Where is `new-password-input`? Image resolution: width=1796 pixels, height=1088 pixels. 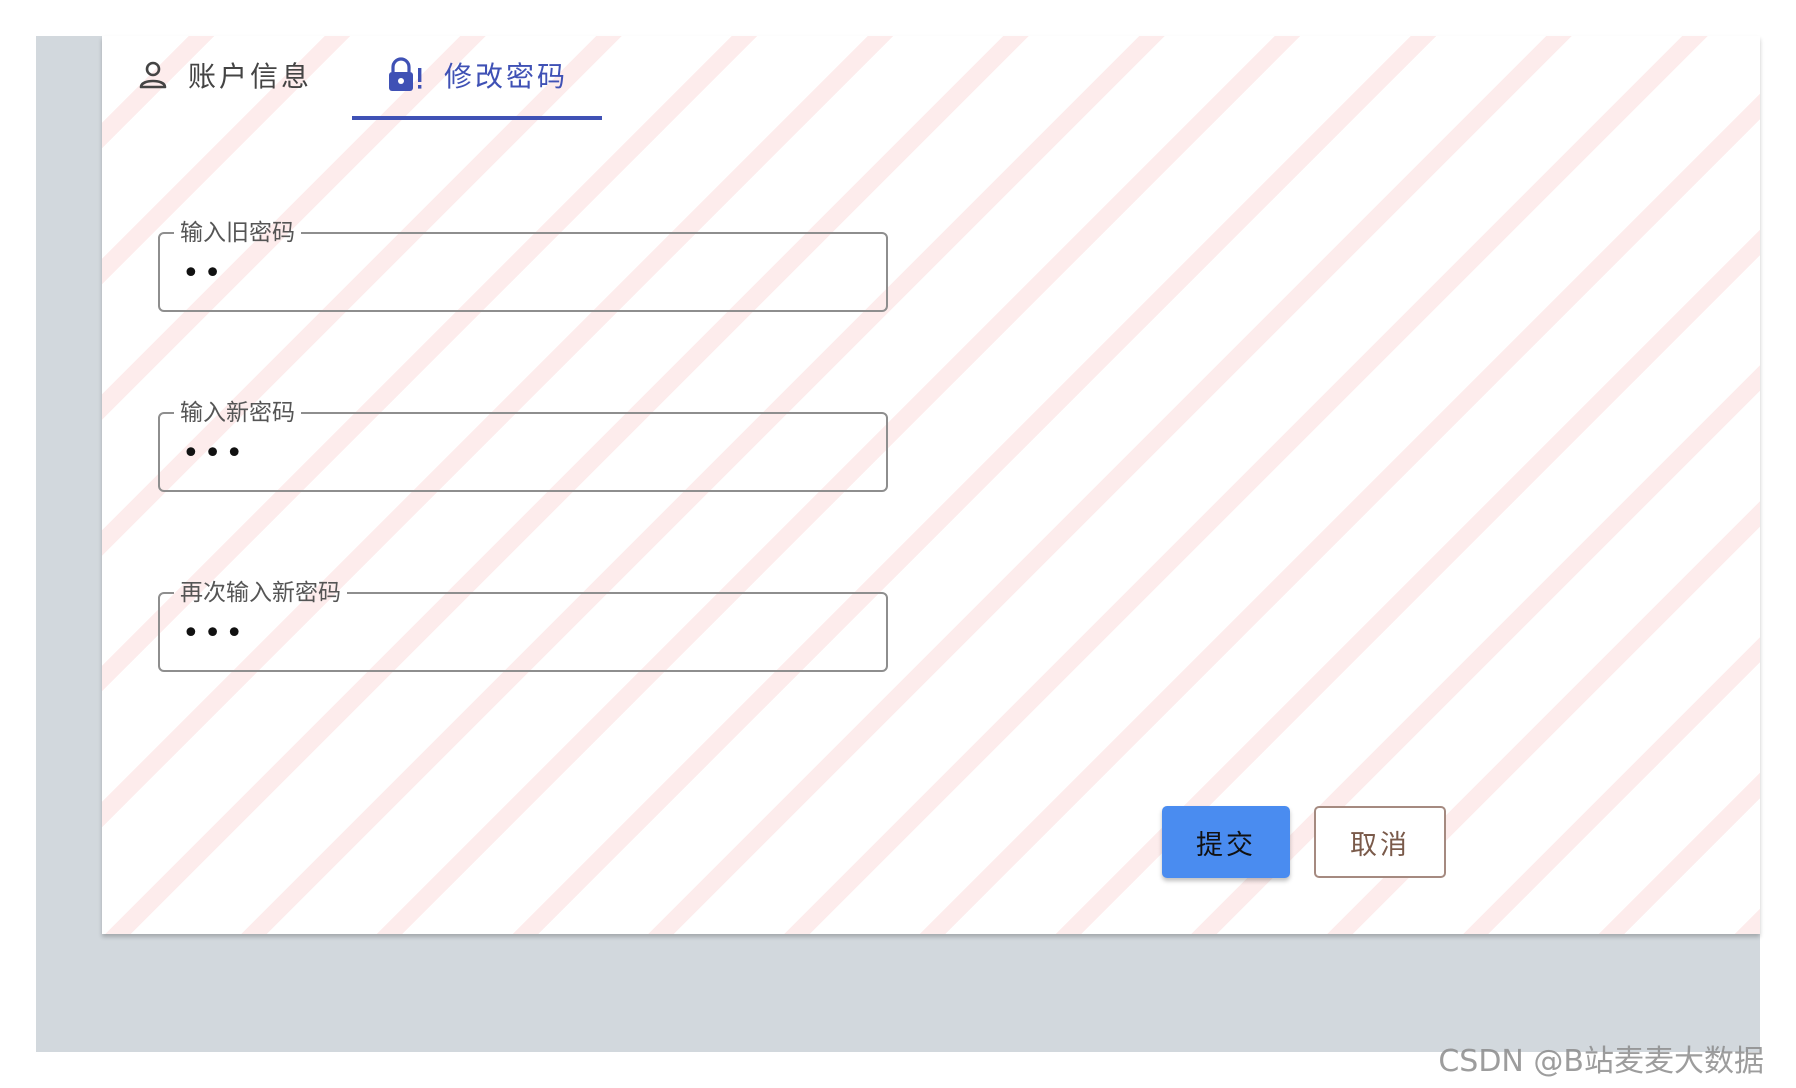
new-password-input is located at coordinates (522, 453).